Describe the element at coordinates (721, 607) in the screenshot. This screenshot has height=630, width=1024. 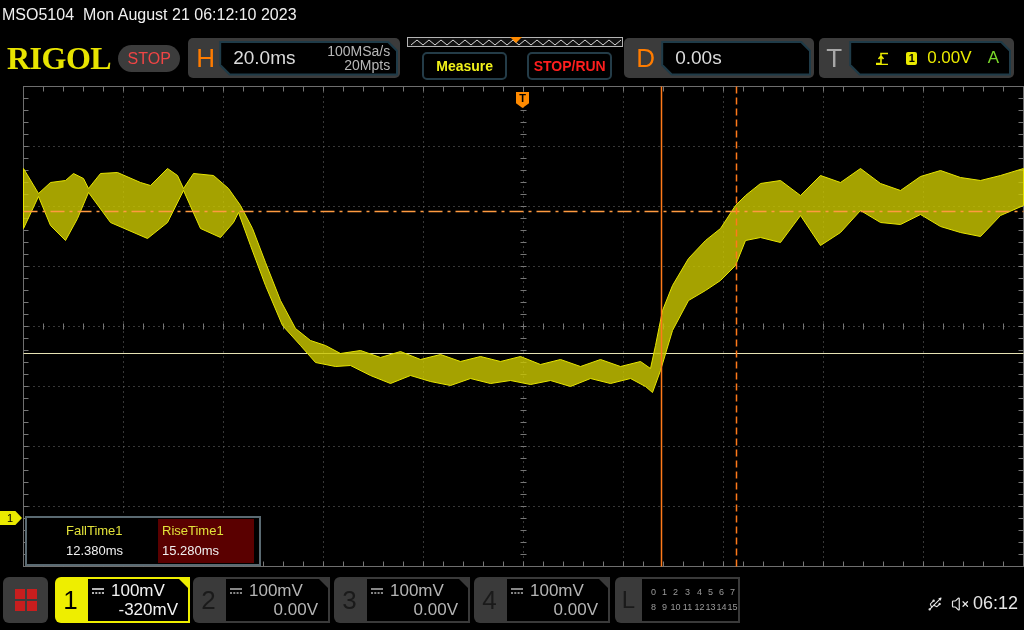
I see `logic-channel-number: 14` at that location.